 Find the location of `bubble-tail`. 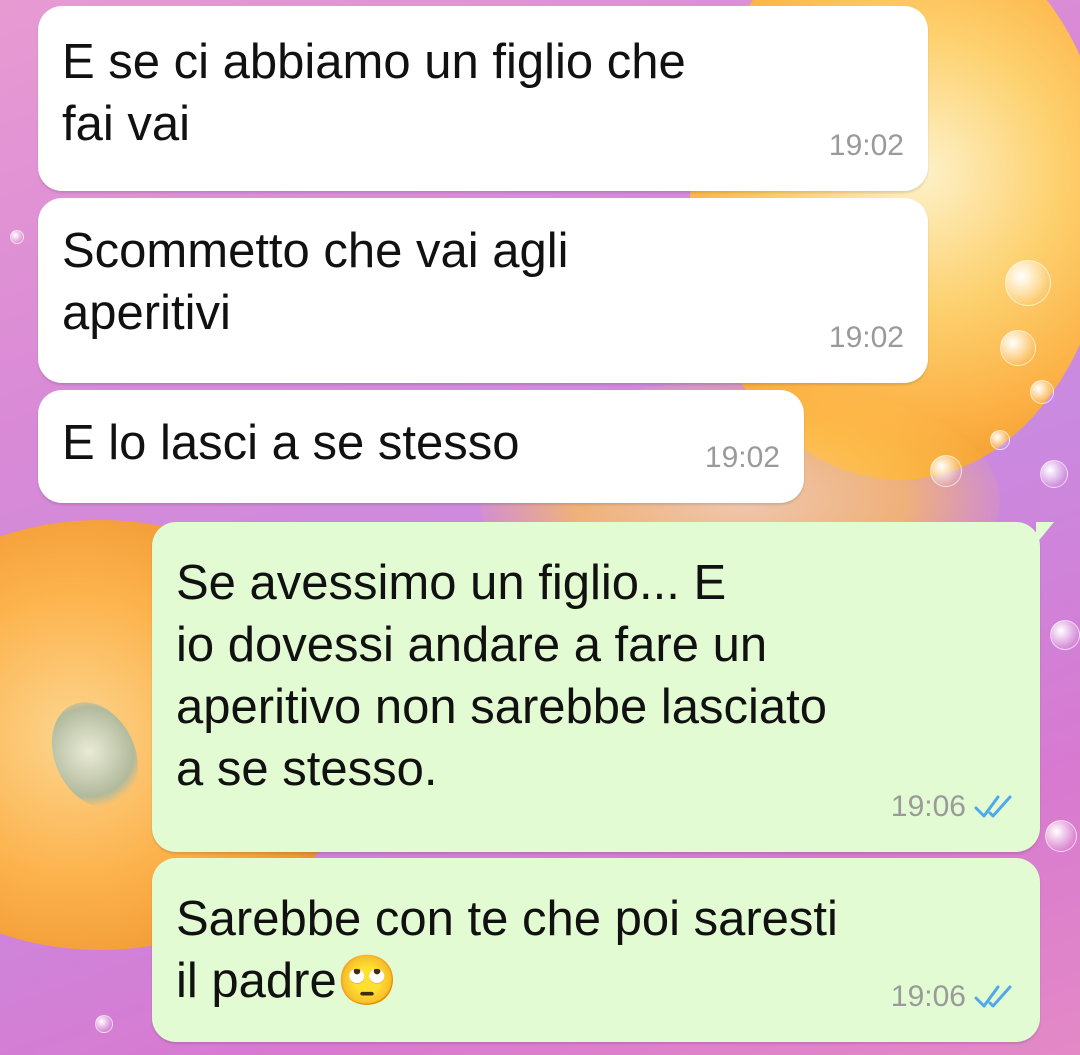

bubble-tail is located at coordinates (1045, 533).